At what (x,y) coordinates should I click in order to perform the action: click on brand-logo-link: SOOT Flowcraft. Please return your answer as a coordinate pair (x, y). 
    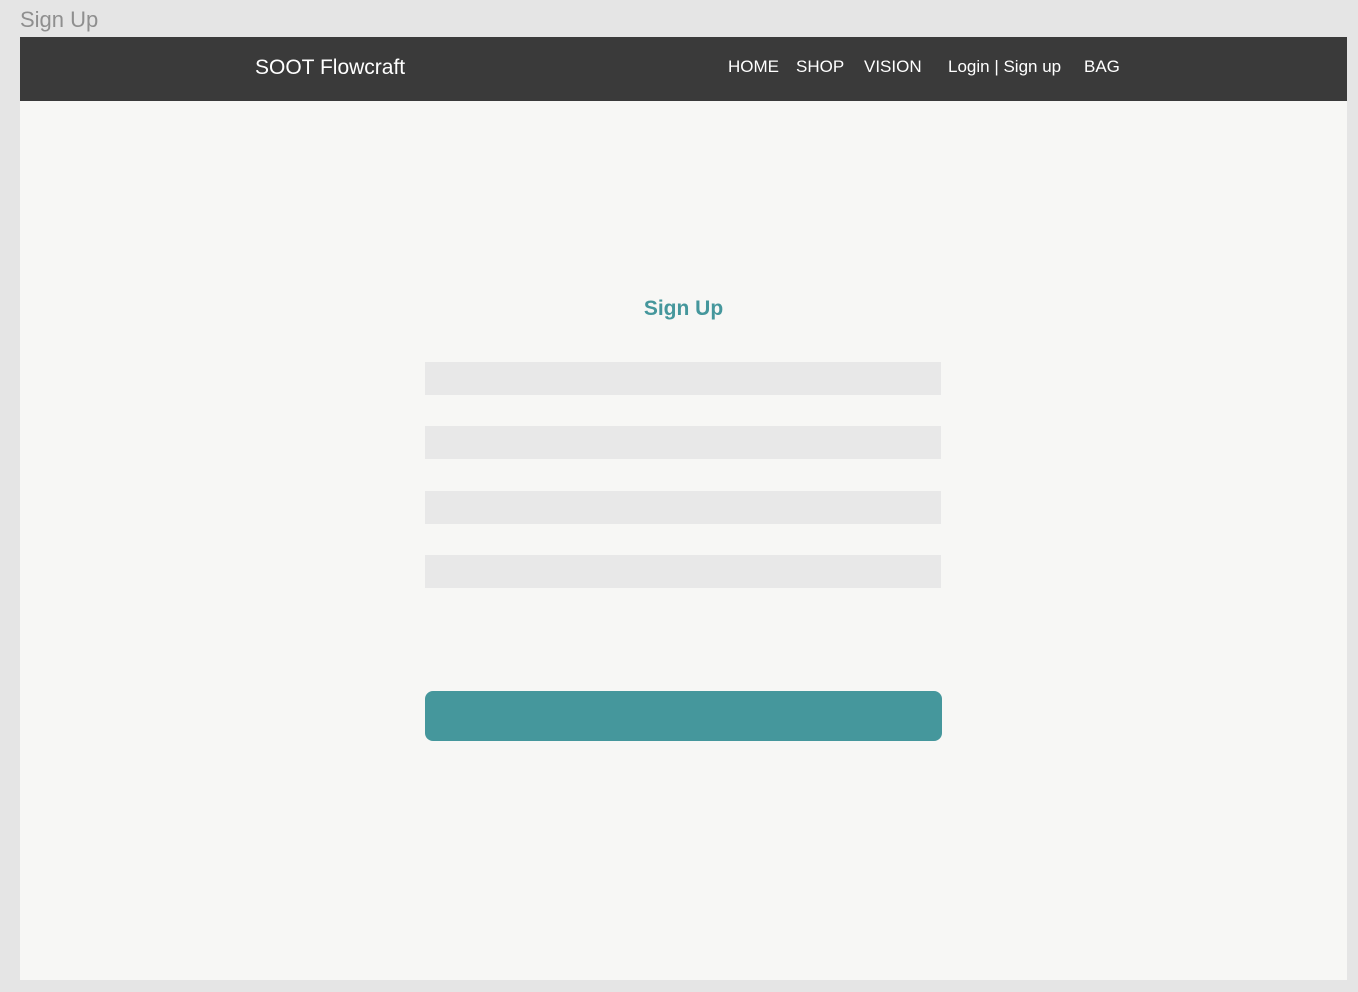
    Looking at the image, I should click on (330, 68).